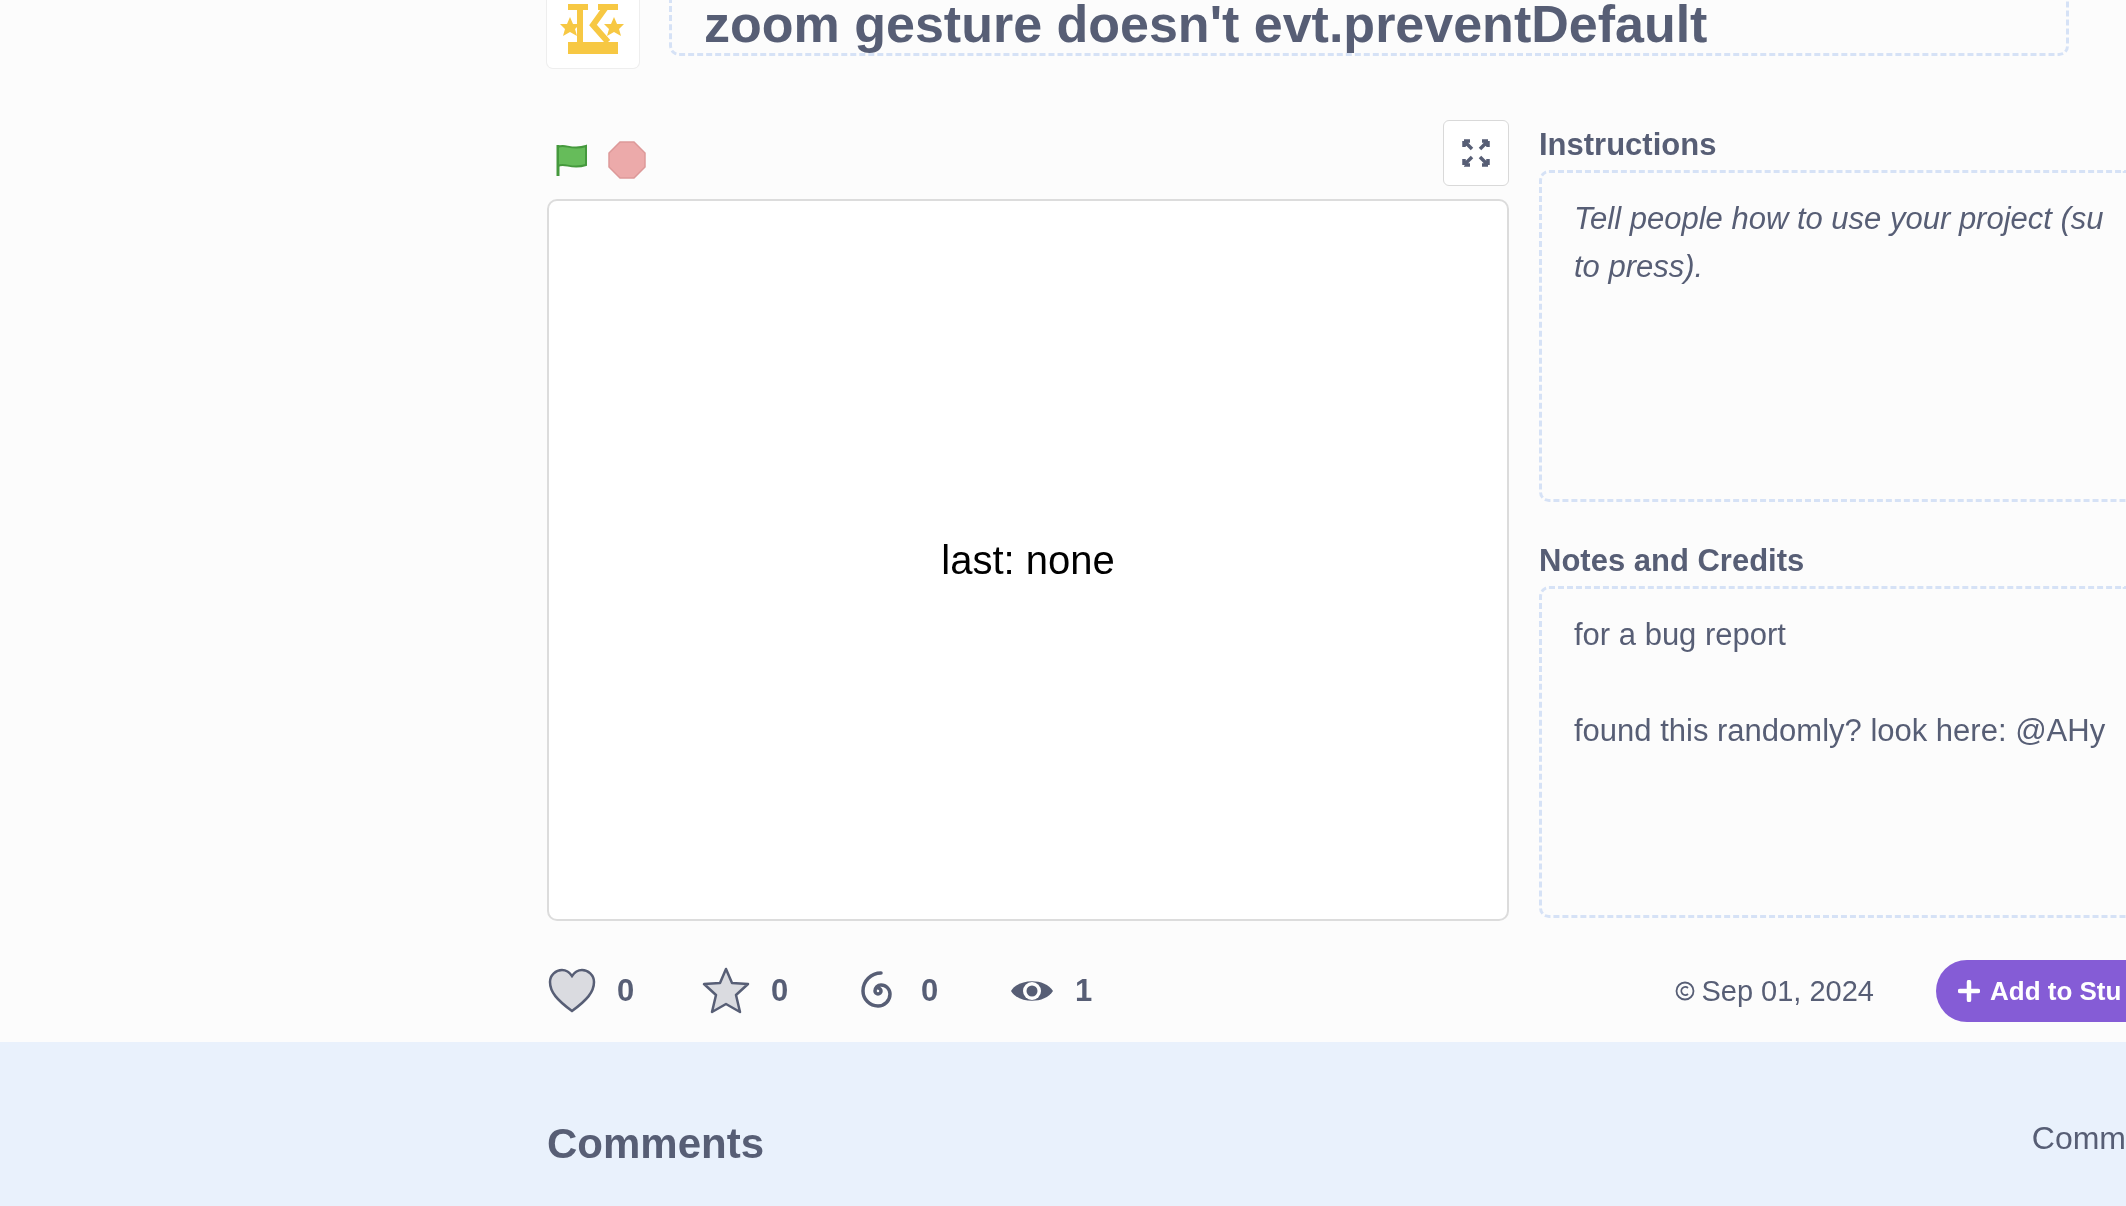 The height and width of the screenshot is (1206, 2126). Describe the element at coordinates (780, 991) in the screenshot. I see `favorite-count: 0` at that location.